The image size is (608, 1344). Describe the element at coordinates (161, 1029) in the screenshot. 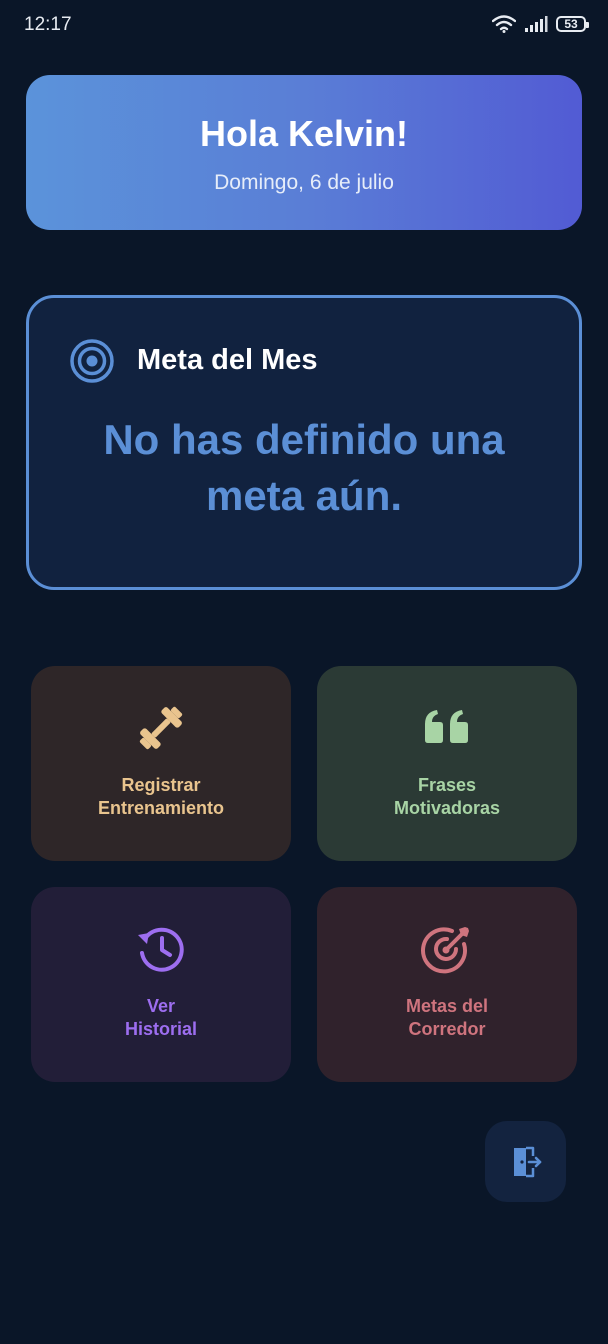

I see `tile-label-line2: Historial` at that location.